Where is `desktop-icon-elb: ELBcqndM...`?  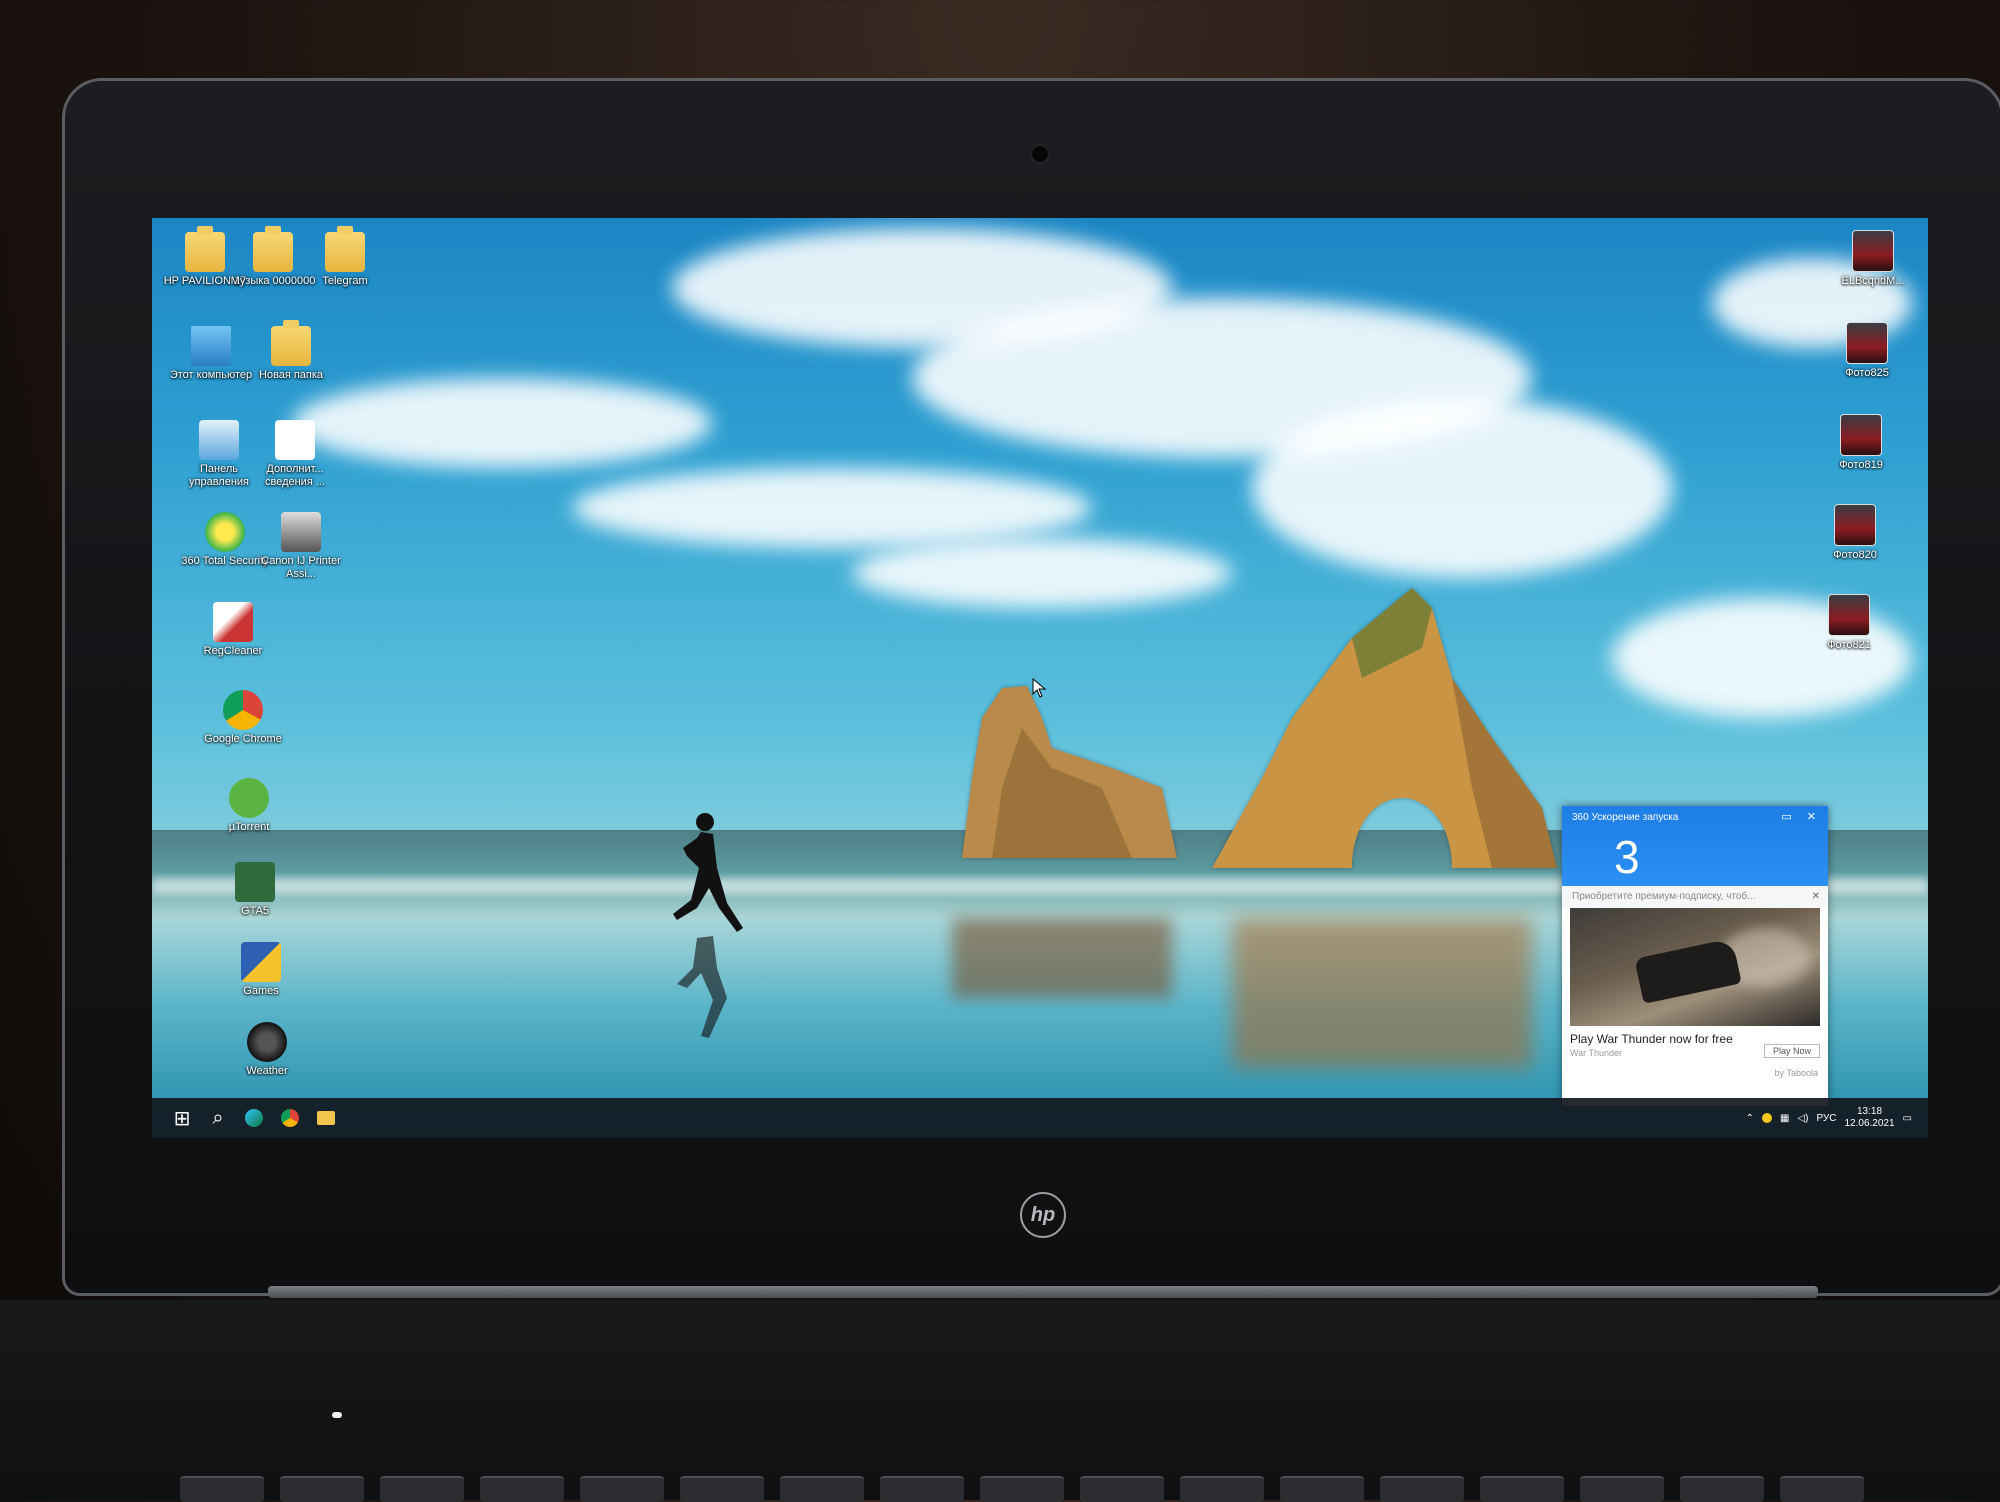 desktop-icon-elb: ELBcqndM... is located at coordinates (1873, 259).